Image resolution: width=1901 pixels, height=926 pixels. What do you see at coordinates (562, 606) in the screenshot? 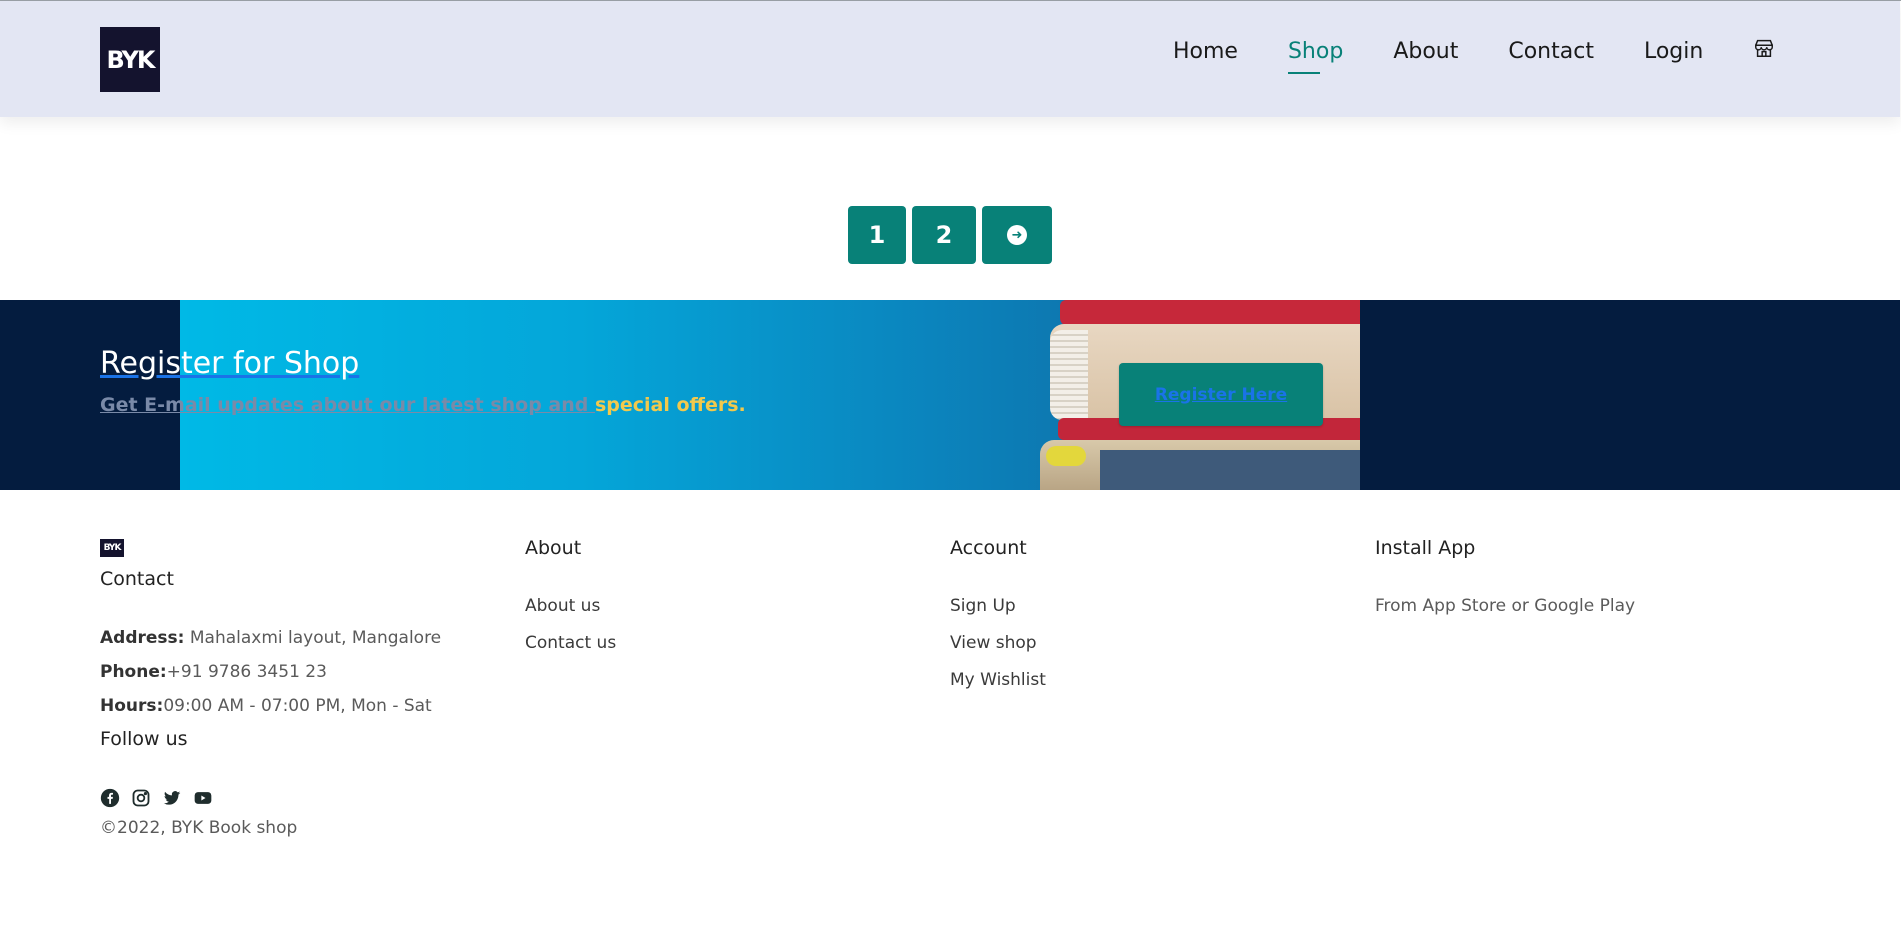
I see `about-us-link: About us` at bounding box center [562, 606].